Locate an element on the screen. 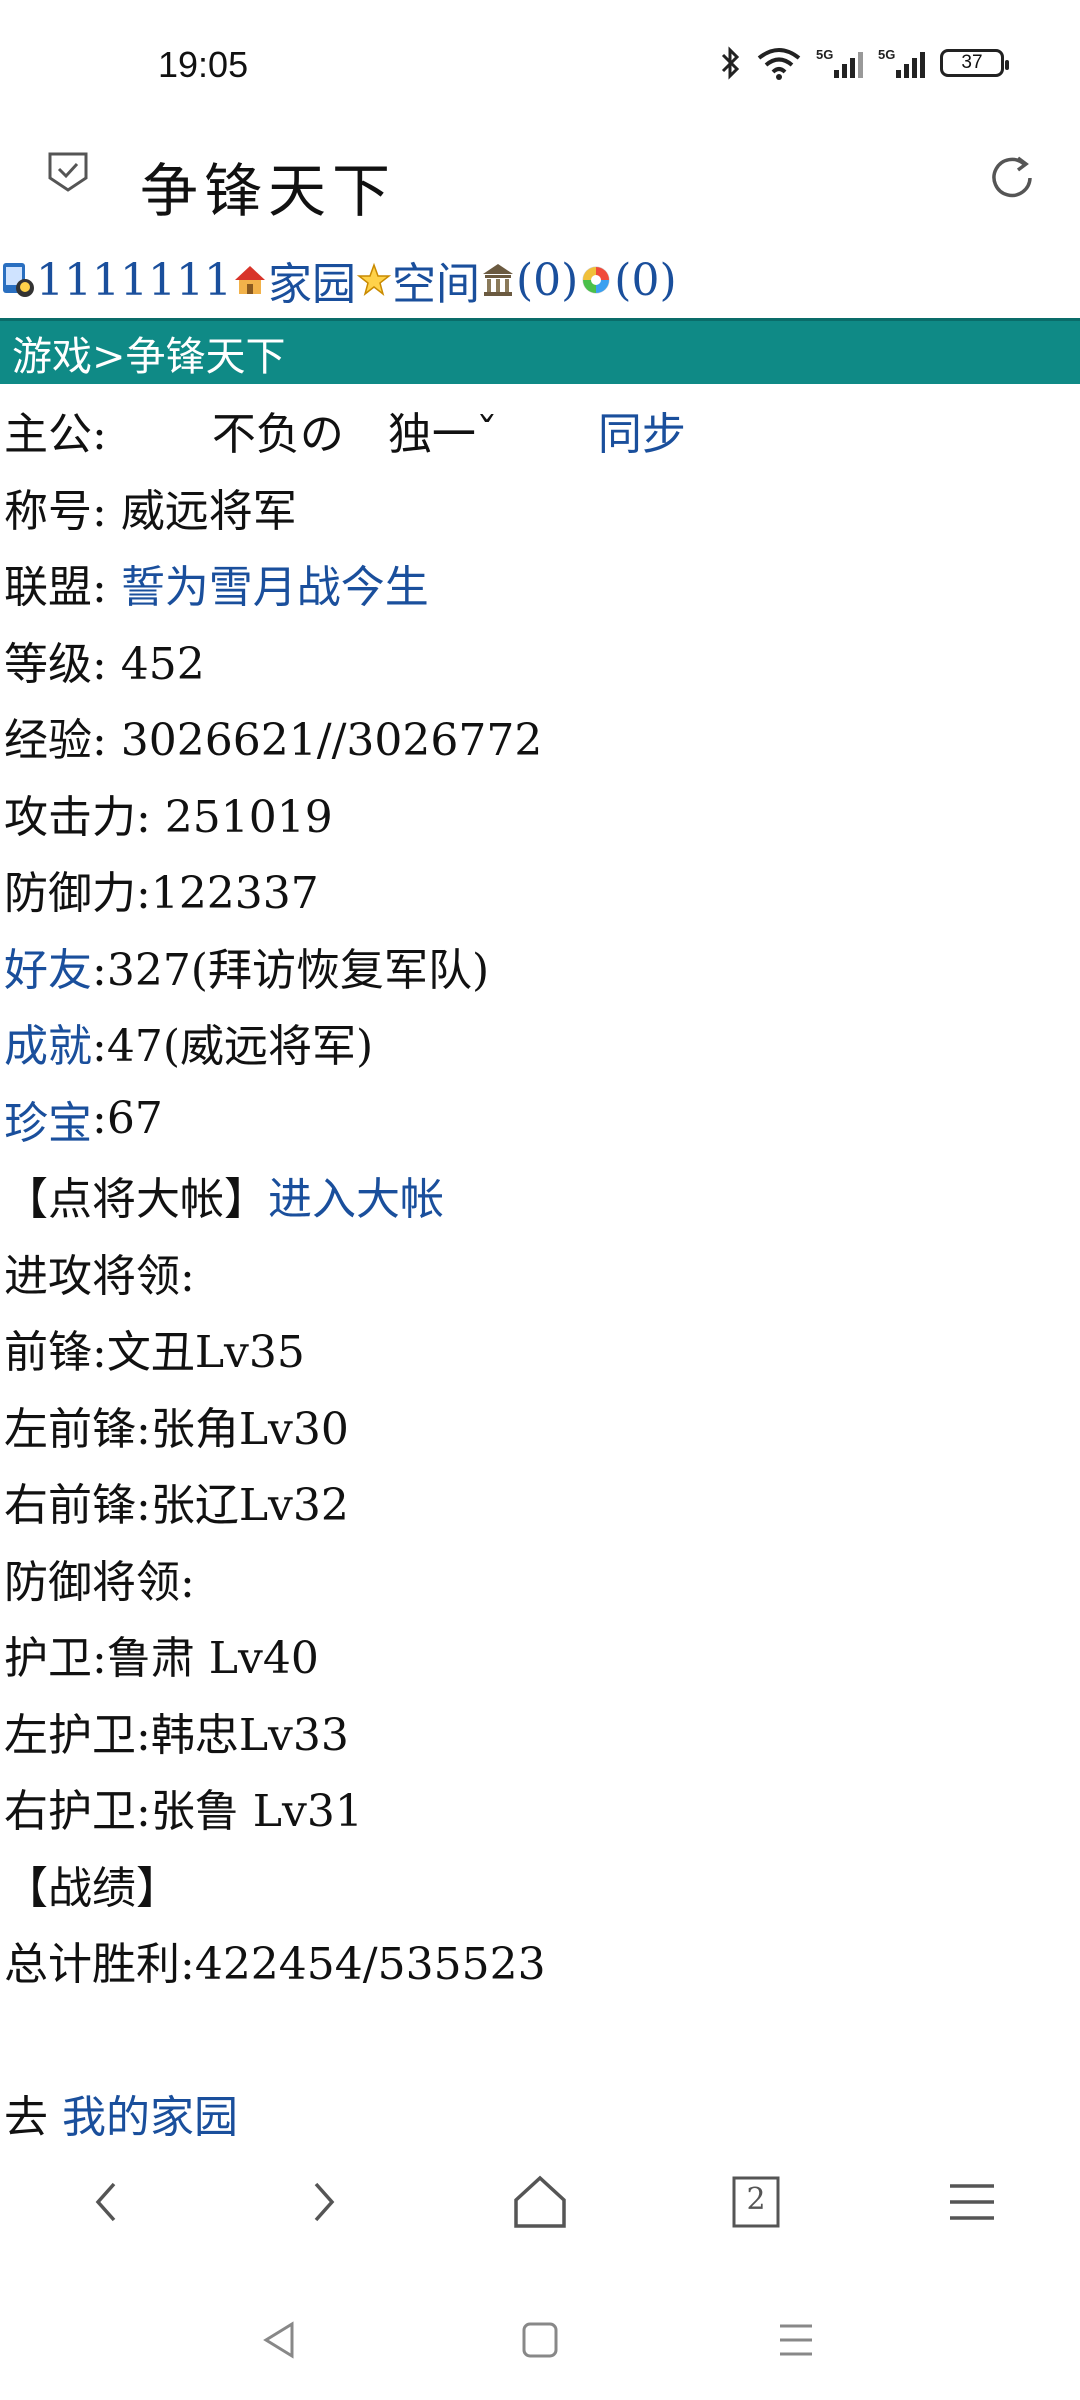 This screenshot has height=2400, width=1080. photo-count-link: (0) is located at coordinates (645, 280).